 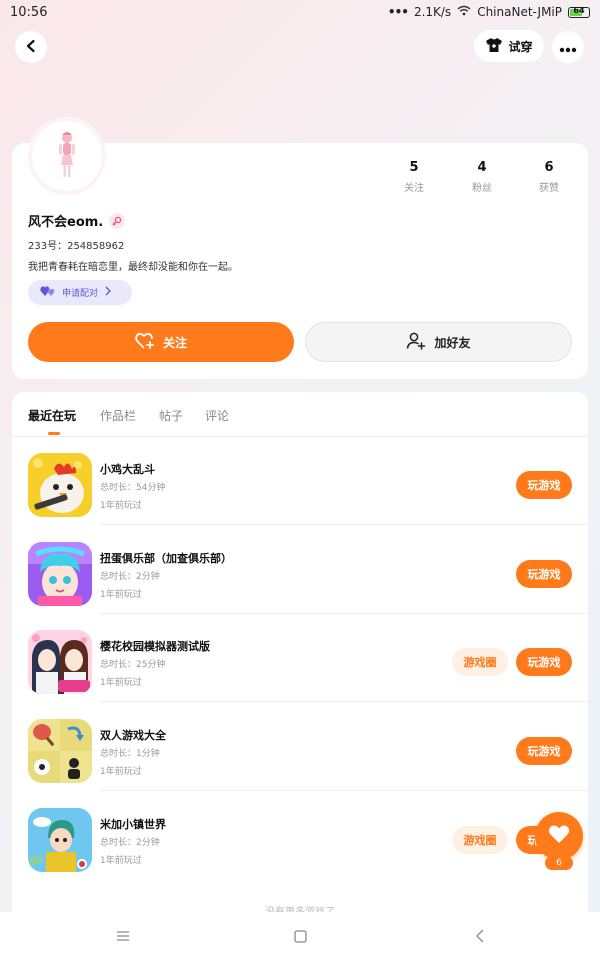 I want to click on stat-followers: 4 粉丝, so click(x=482, y=177).